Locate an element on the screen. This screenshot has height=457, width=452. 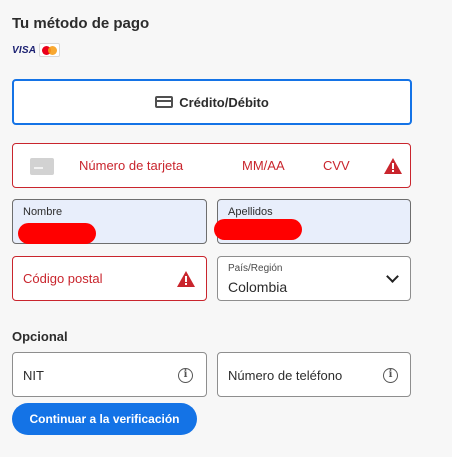
postal-code-placeholder: Código postal is located at coordinates (63, 278).